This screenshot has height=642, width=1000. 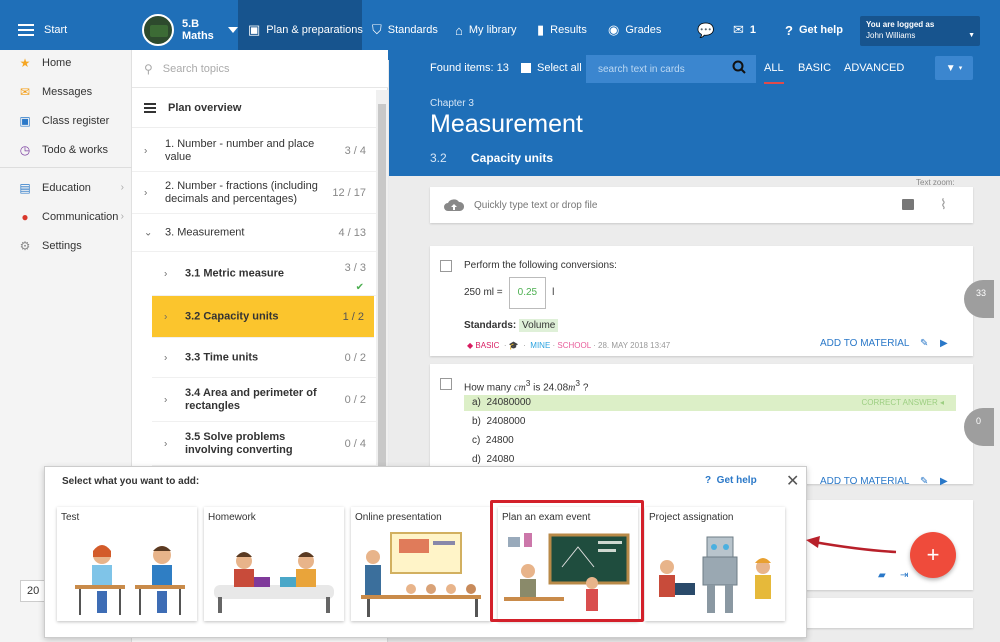 What do you see at coordinates (691, 517) in the screenshot?
I see `option-label: Project assignation` at bounding box center [691, 517].